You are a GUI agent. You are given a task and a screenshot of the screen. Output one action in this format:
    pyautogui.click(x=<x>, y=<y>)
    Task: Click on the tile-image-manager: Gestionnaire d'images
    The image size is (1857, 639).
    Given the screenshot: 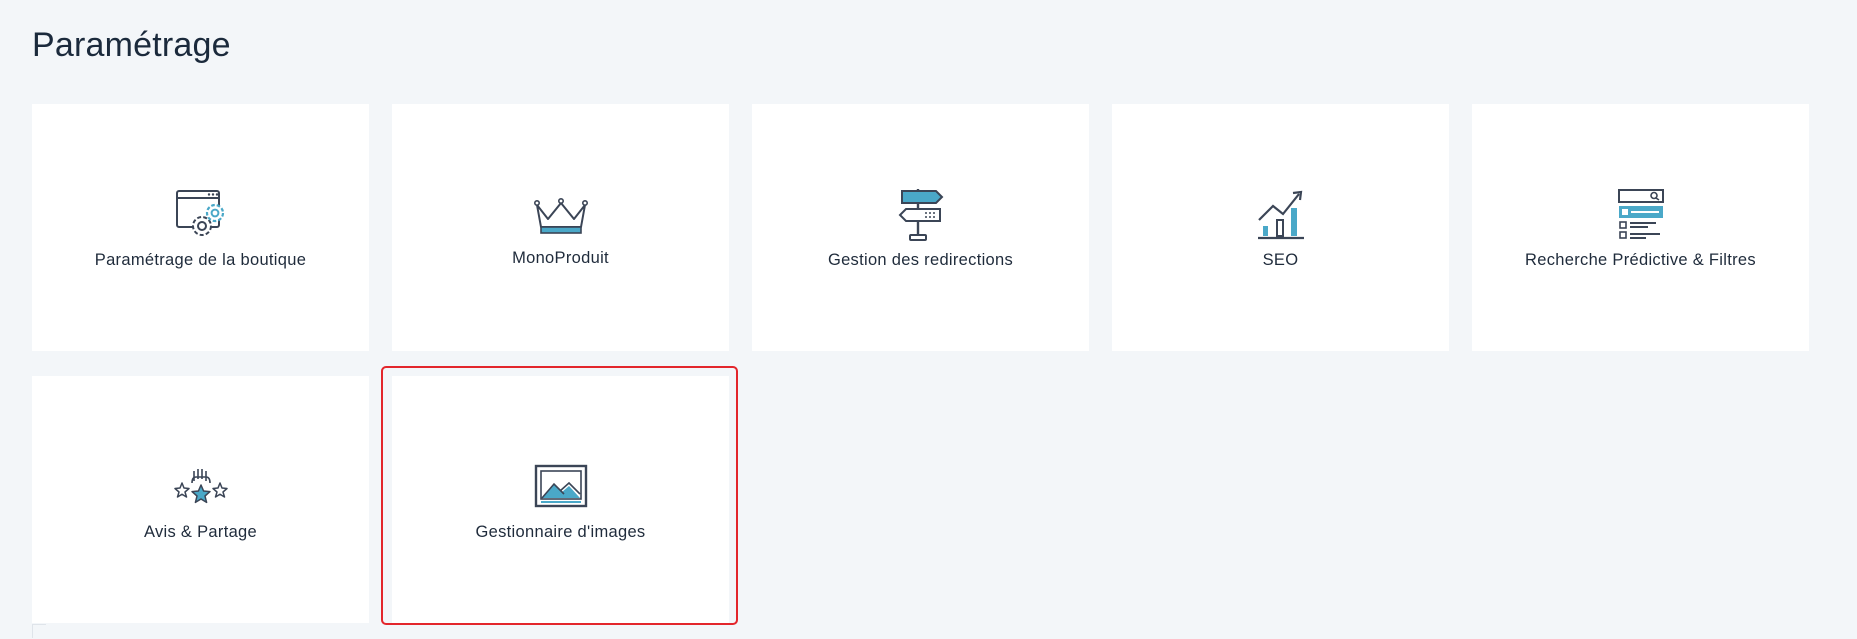 What is the action you would take?
    pyautogui.click(x=560, y=499)
    